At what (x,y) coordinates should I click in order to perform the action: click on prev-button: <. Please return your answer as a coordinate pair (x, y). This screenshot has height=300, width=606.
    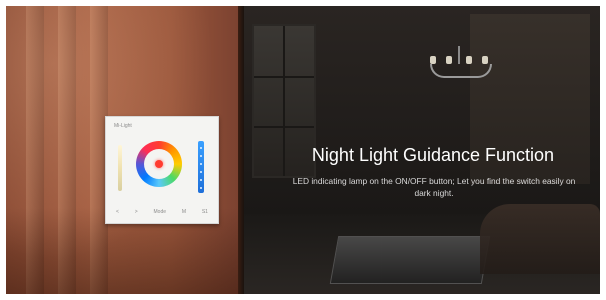
    Looking at the image, I should click on (117, 212).